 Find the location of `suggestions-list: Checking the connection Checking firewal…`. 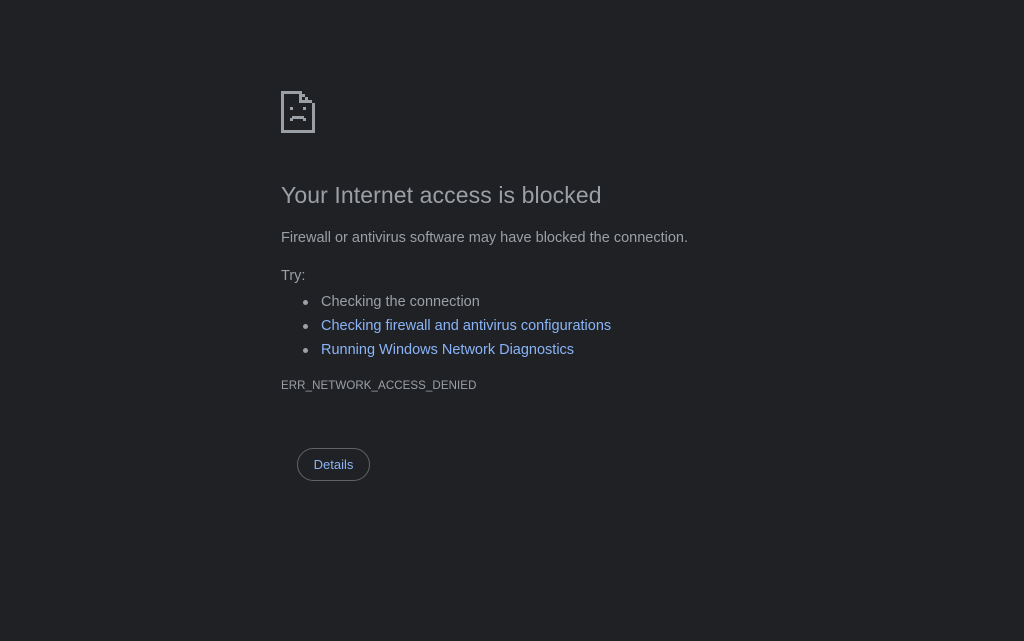

suggestions-list: Checking the connection Checking firewal… is located at coordinates (446, 326).